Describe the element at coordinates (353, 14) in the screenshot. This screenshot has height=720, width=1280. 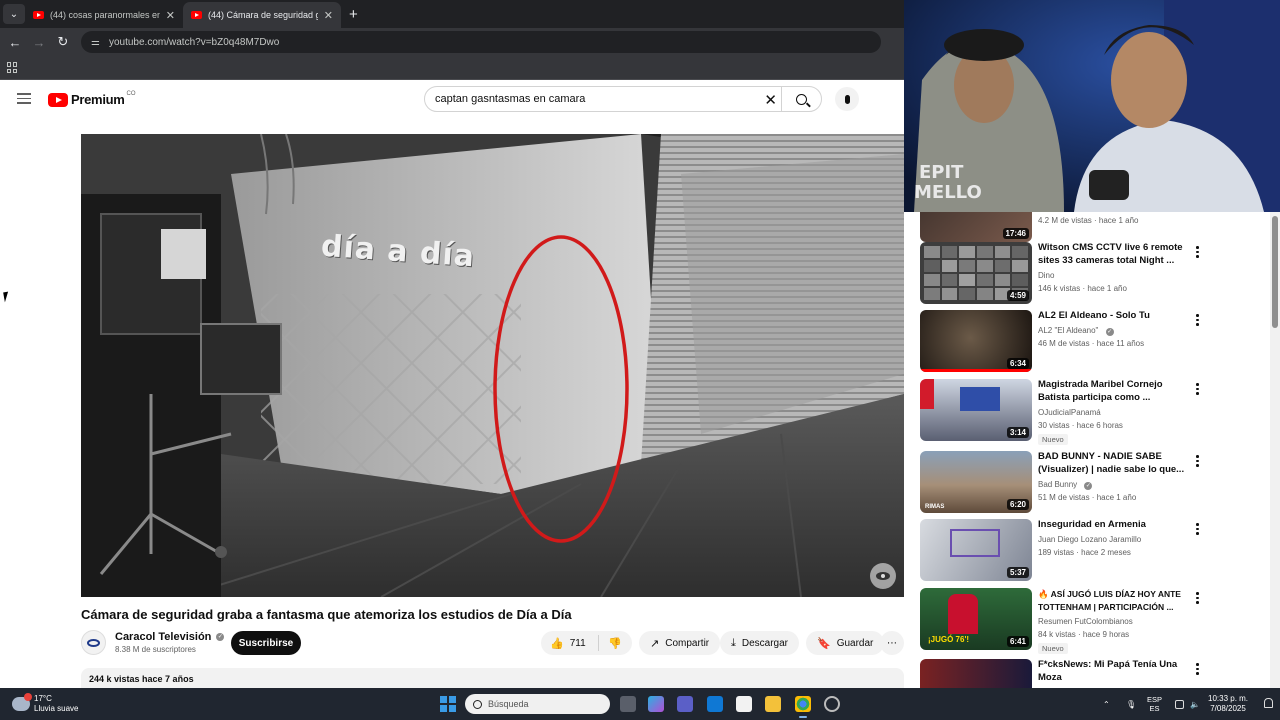
I see `new-tab-icon: +` at that location.